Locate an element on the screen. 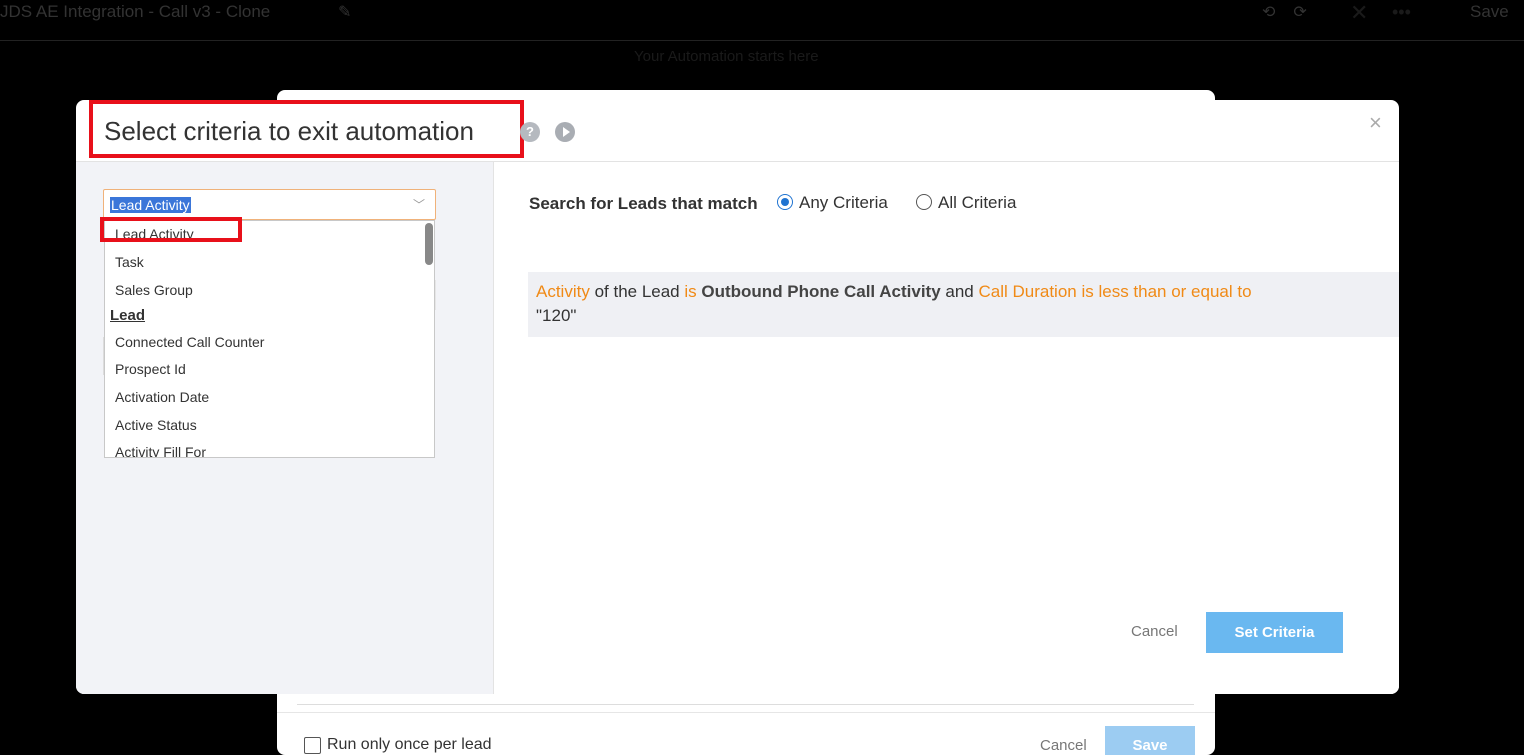 The image size is (1524, 755). dropdown-option: Active Status is located at coordinates (156, 425).